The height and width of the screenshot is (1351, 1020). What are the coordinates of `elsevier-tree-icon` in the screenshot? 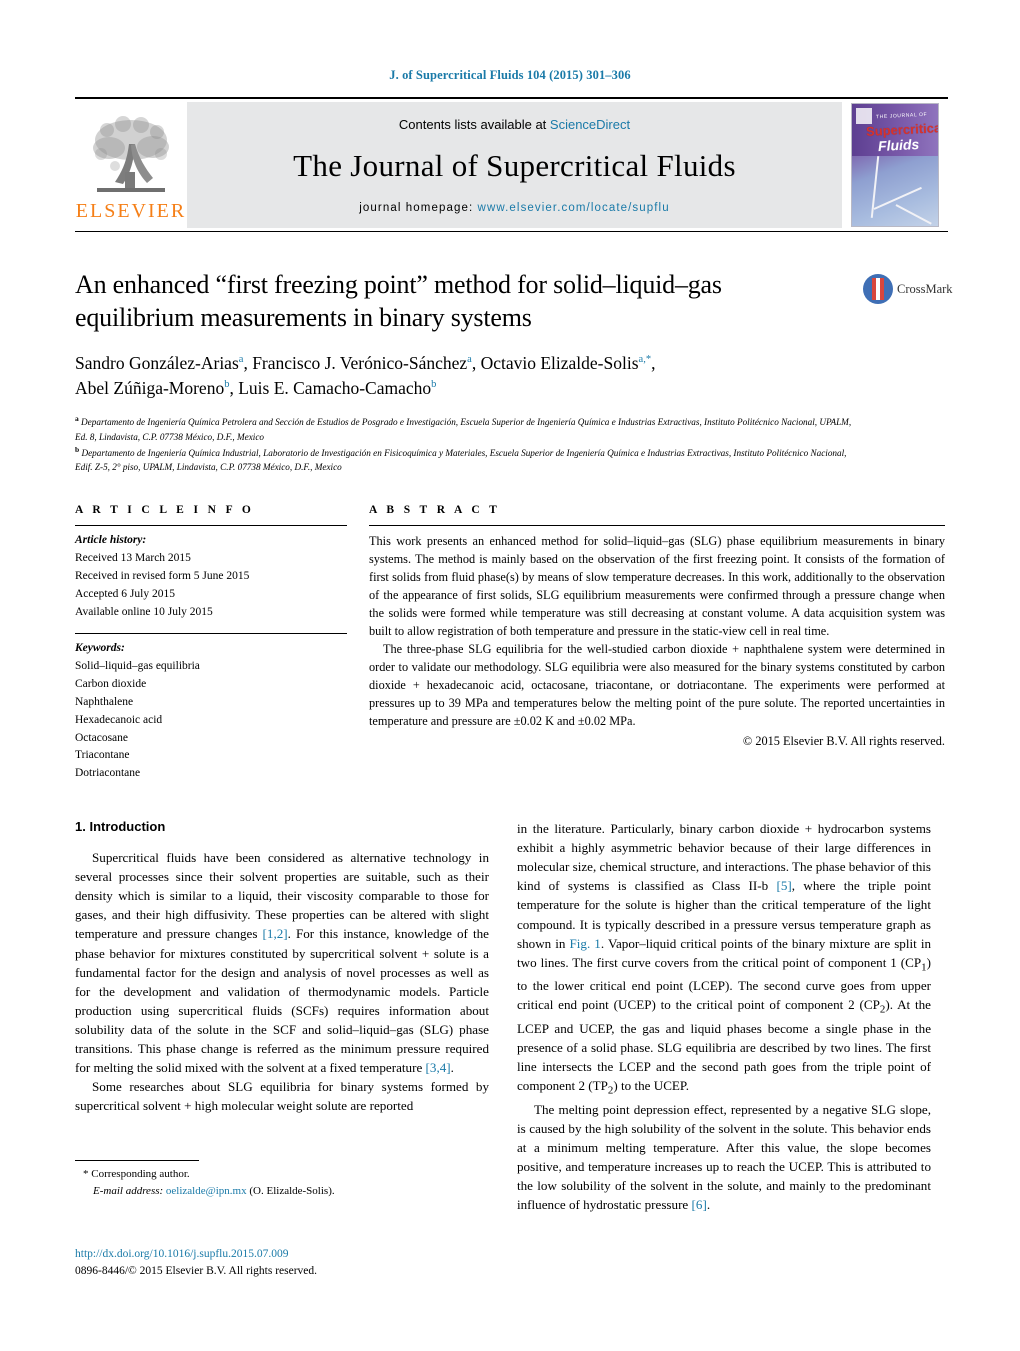 It's located at (131, 157).